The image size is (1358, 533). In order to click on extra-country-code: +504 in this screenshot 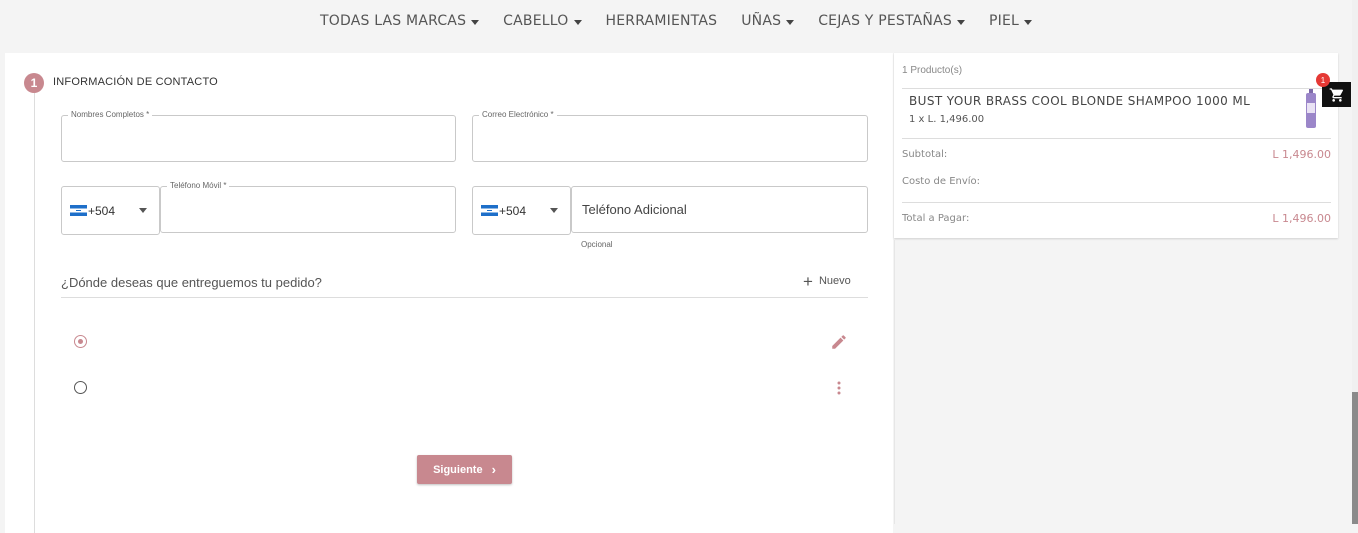, I will do `click(513, 210)`.